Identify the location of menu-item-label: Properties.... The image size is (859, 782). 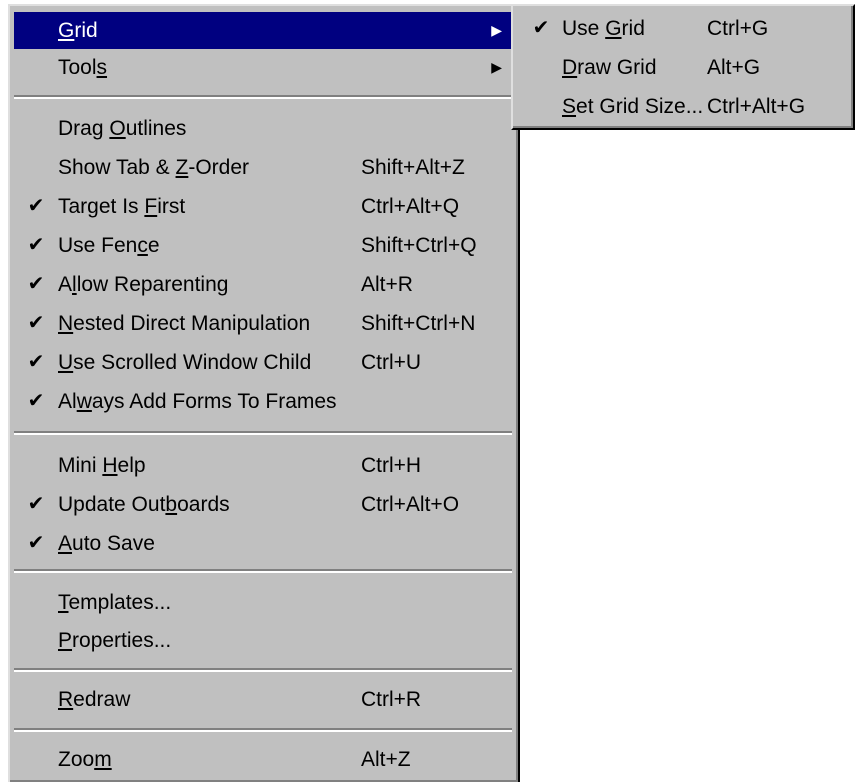
(115, 640).